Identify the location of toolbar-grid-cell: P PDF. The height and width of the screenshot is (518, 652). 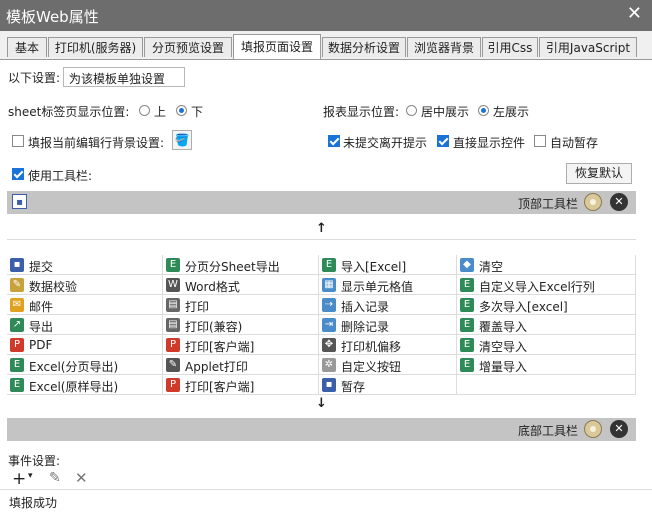
(85, 345).